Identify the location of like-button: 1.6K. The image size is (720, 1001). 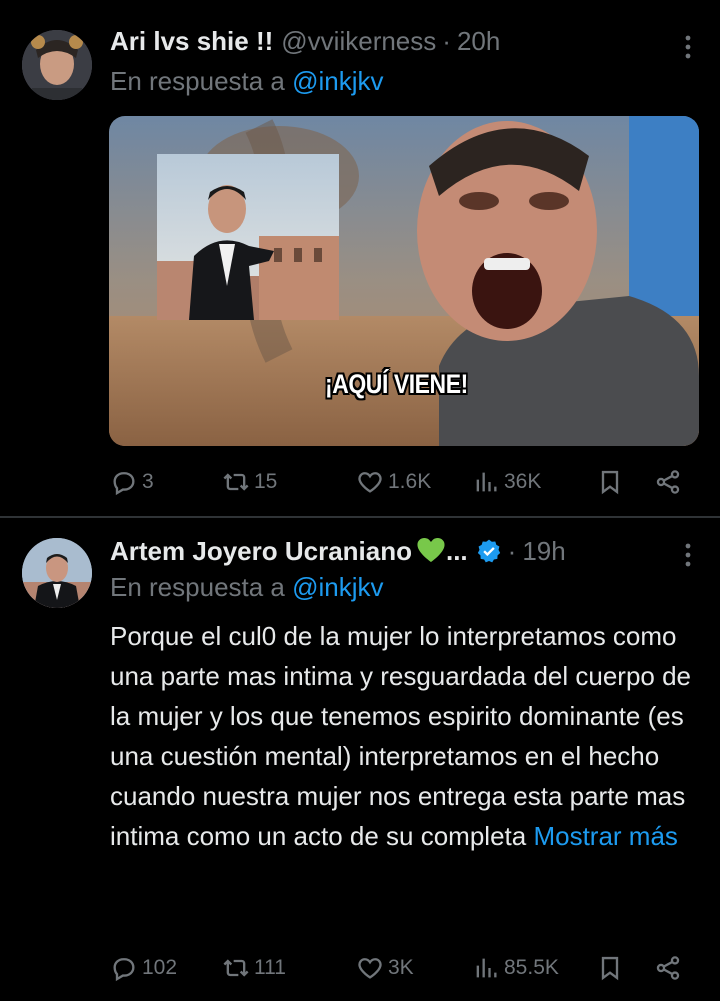
(393, 482).